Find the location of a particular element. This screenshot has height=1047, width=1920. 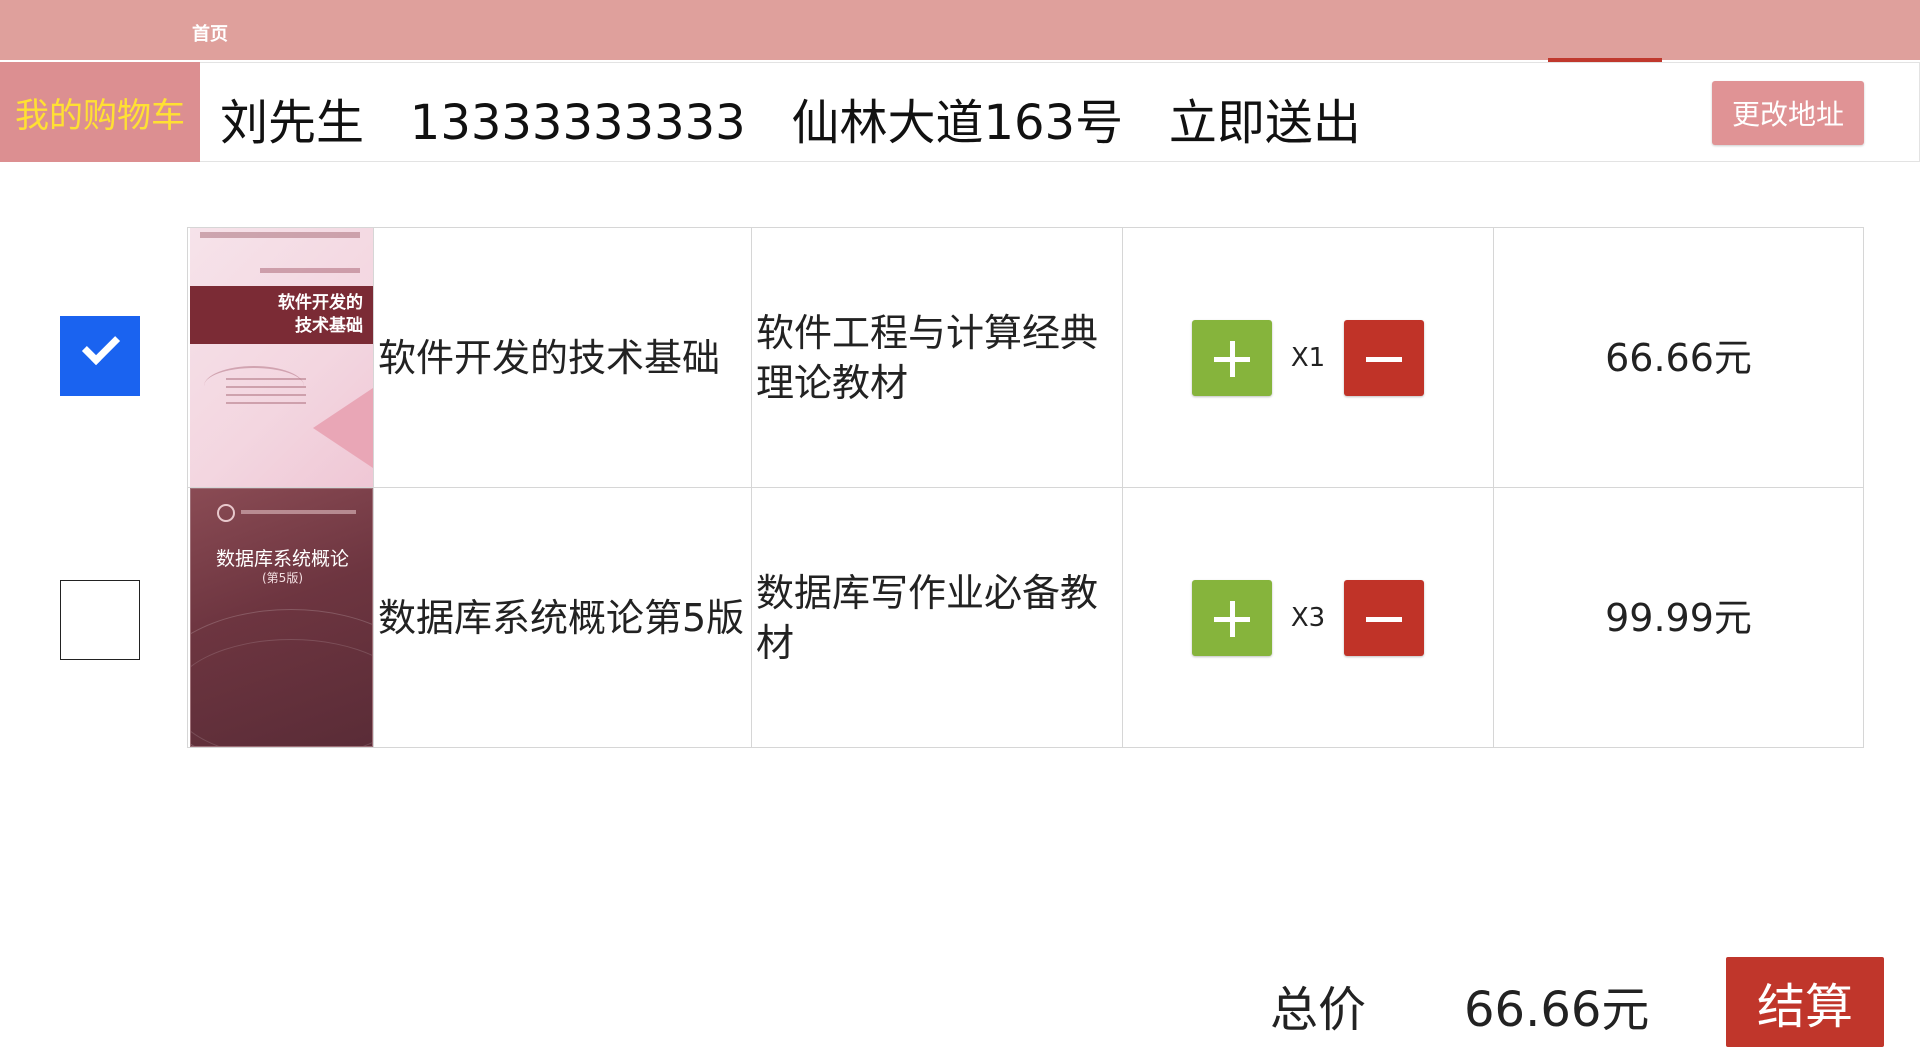

quantity-value: X3 is located at coordinates (1308, 617).